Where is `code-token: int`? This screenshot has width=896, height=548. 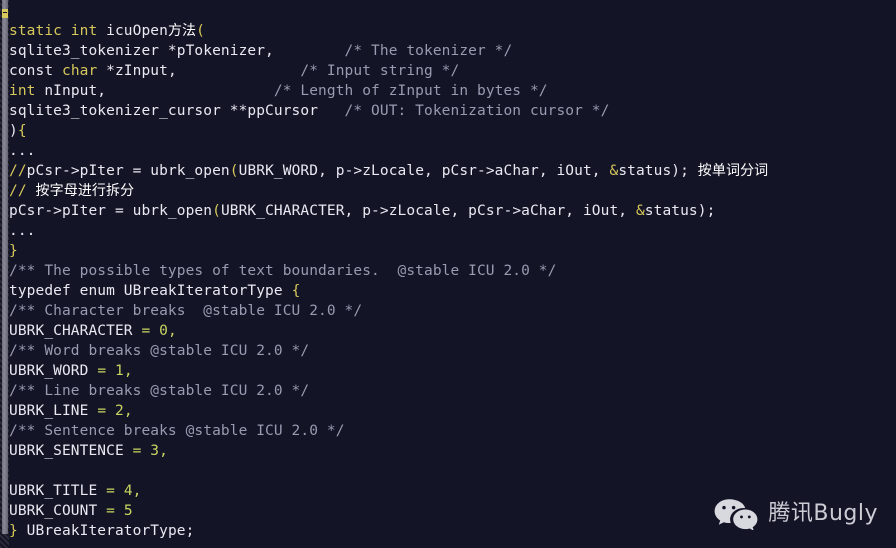 code-token: int is located at coordinates (27, 90).